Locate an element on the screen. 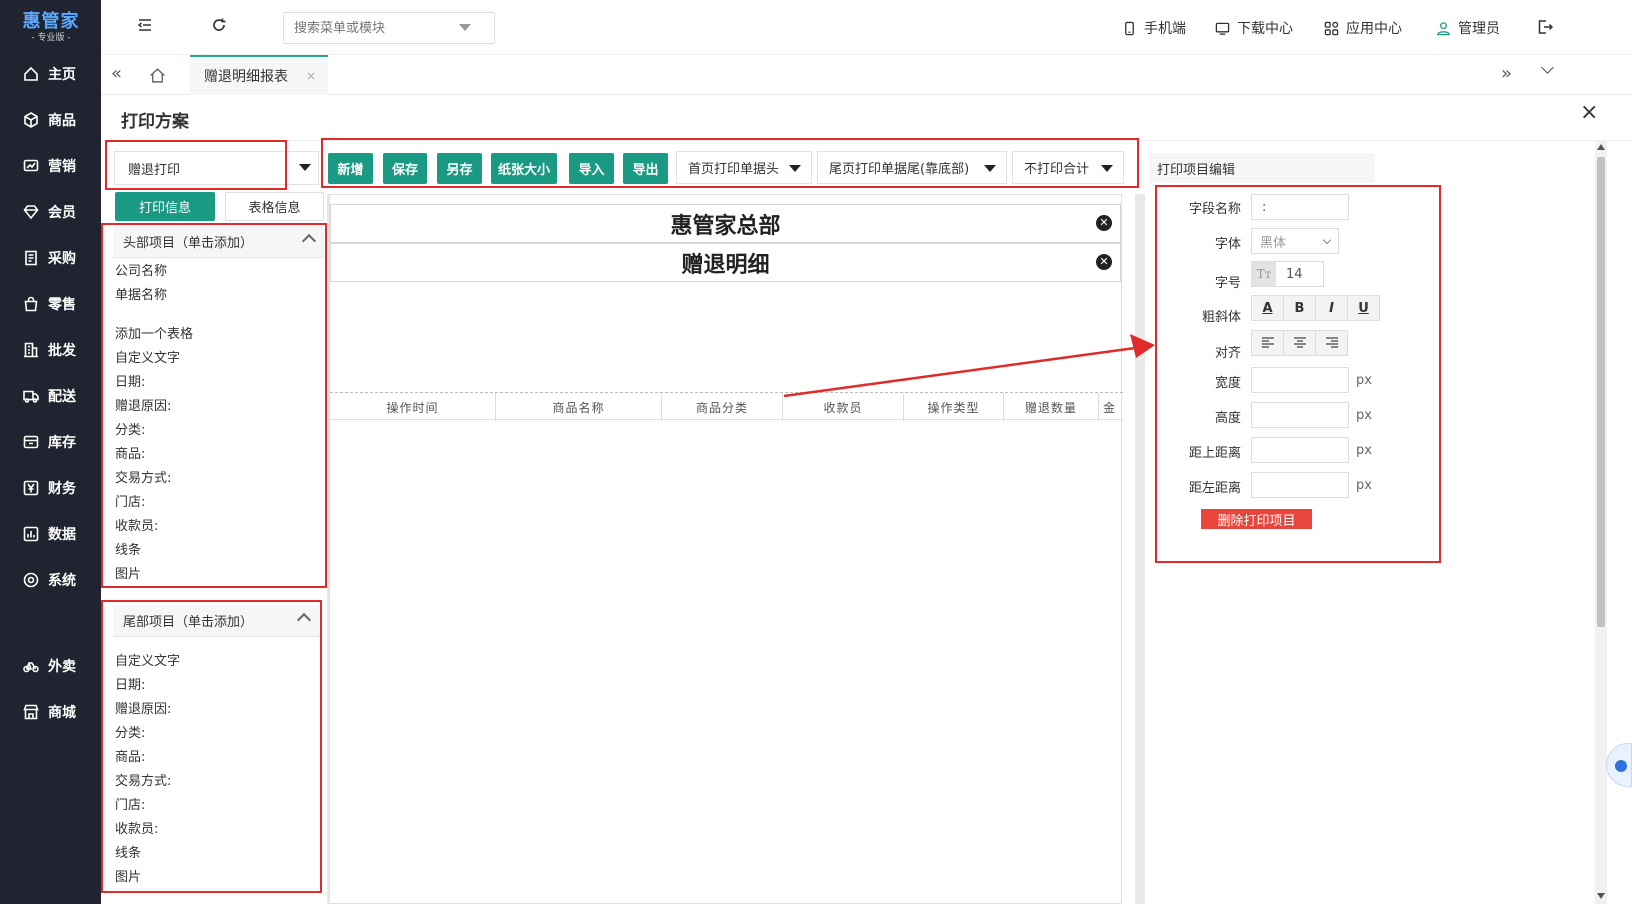 Image resolution: width=1632 pixels, height=904 pixels. delete-print-item-button: 删除打印项目 is located at coordinates (1256, 519).